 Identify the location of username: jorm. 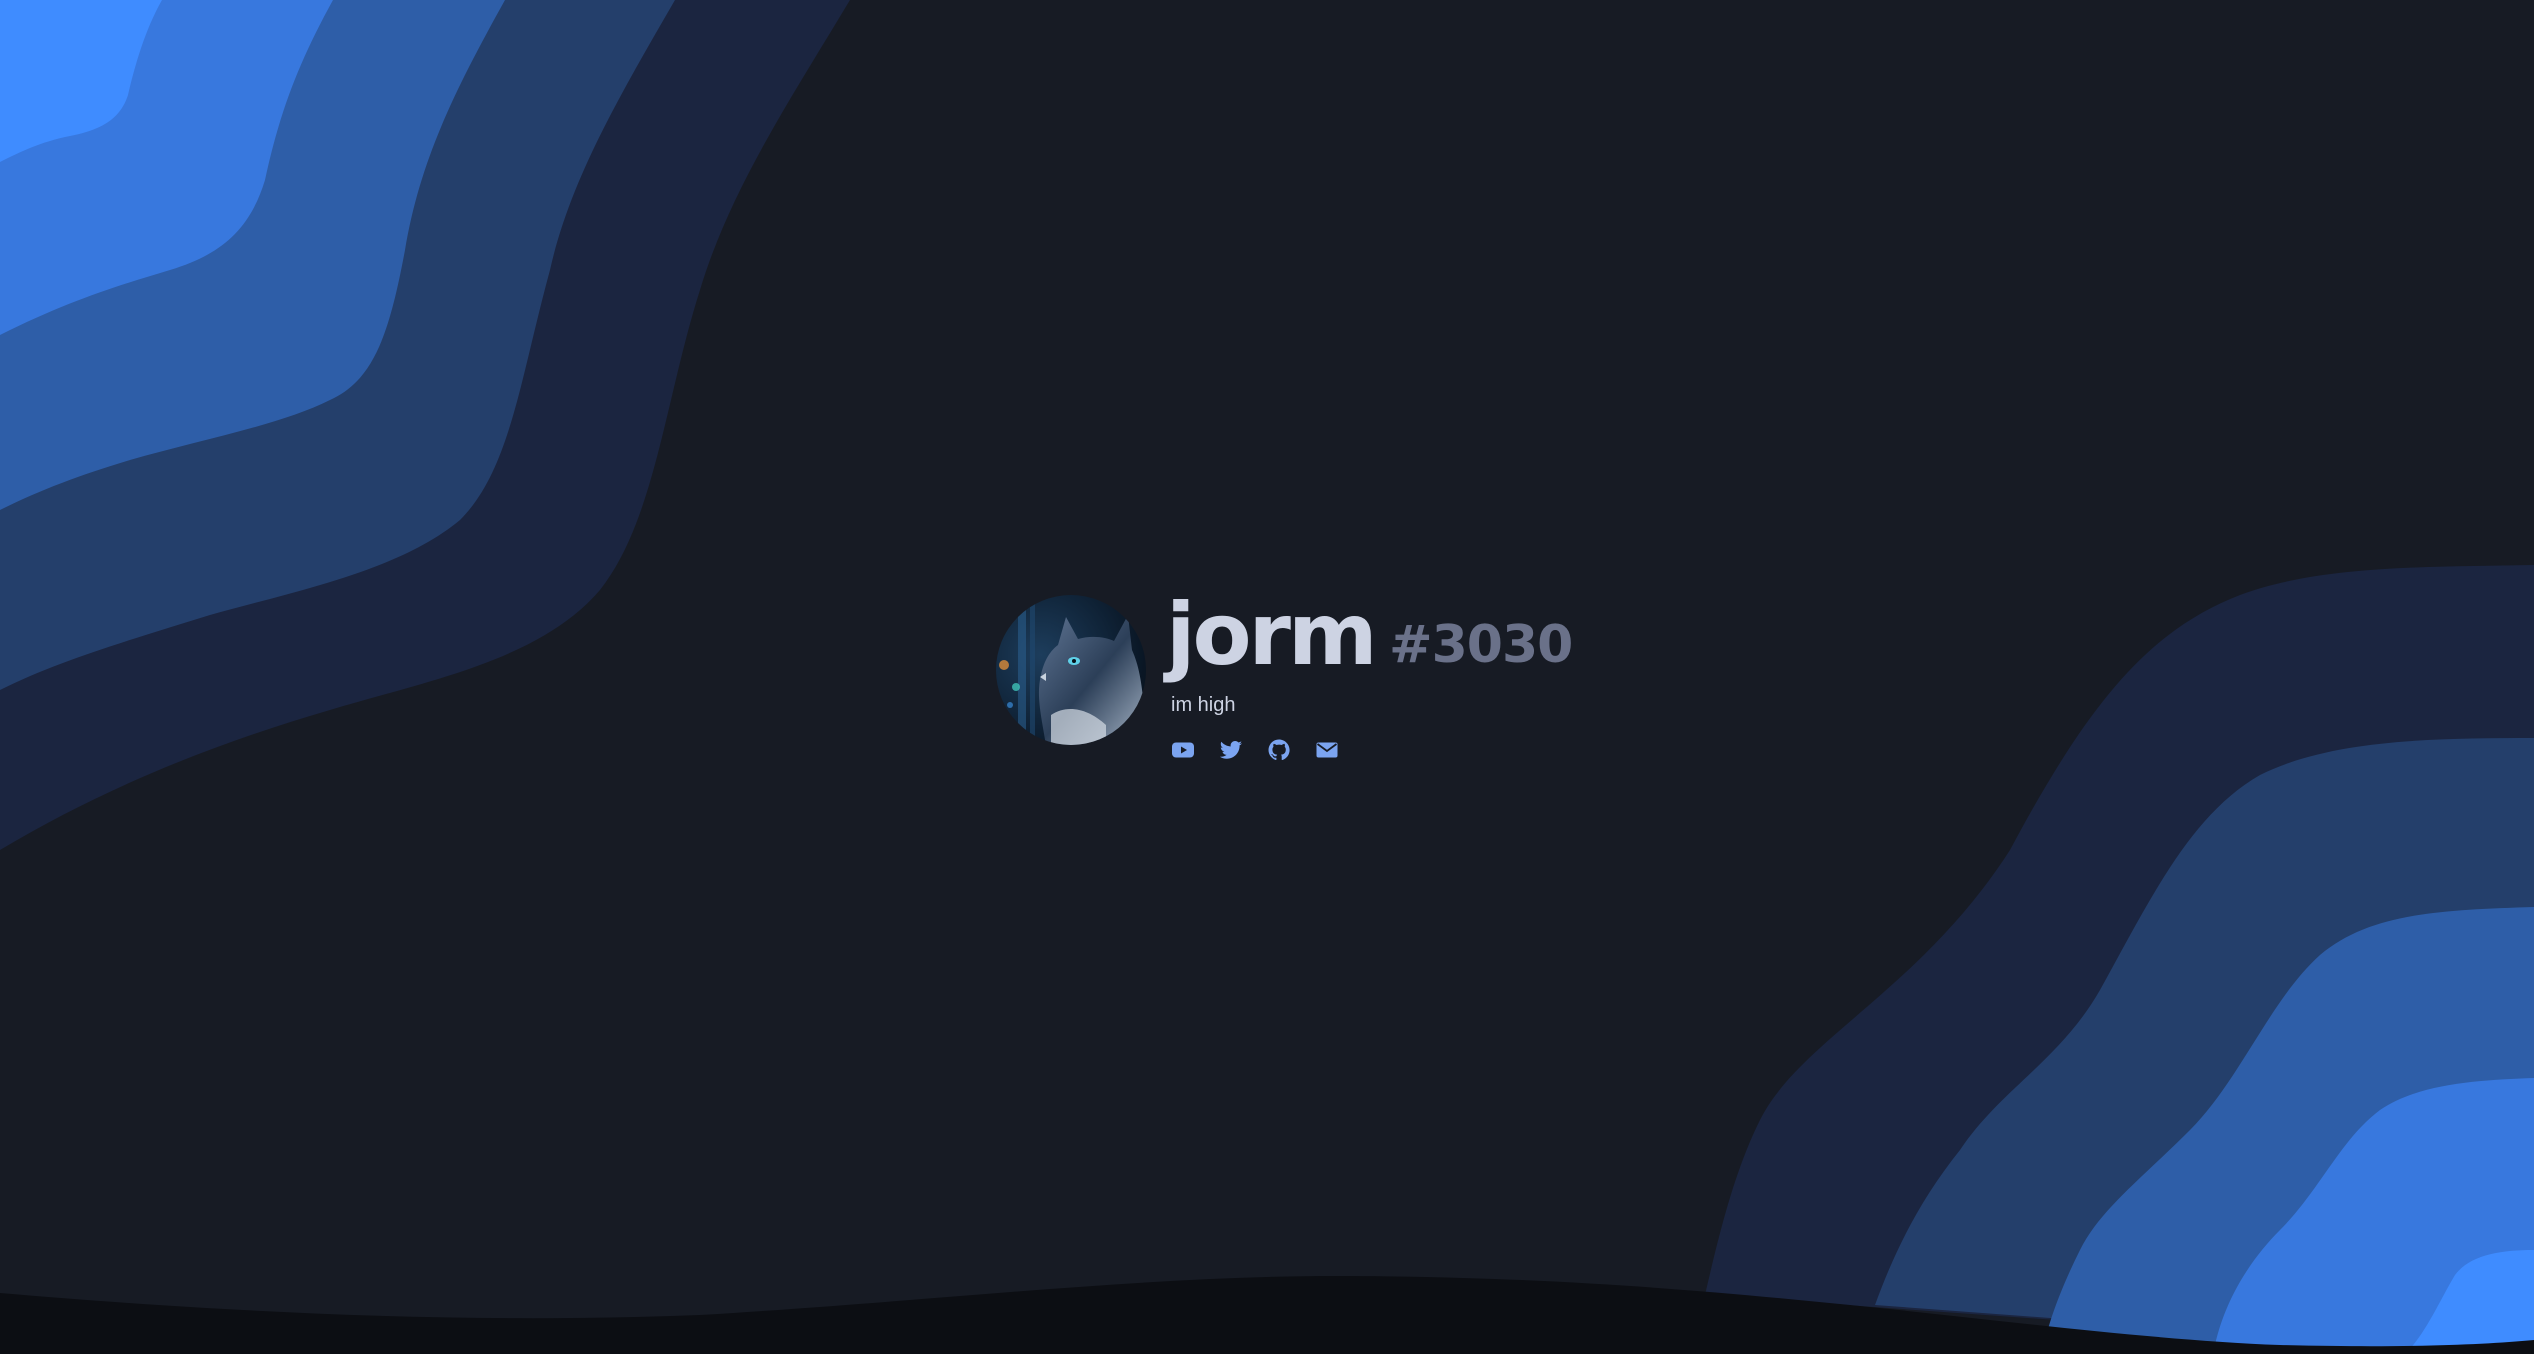
(1272, 635).